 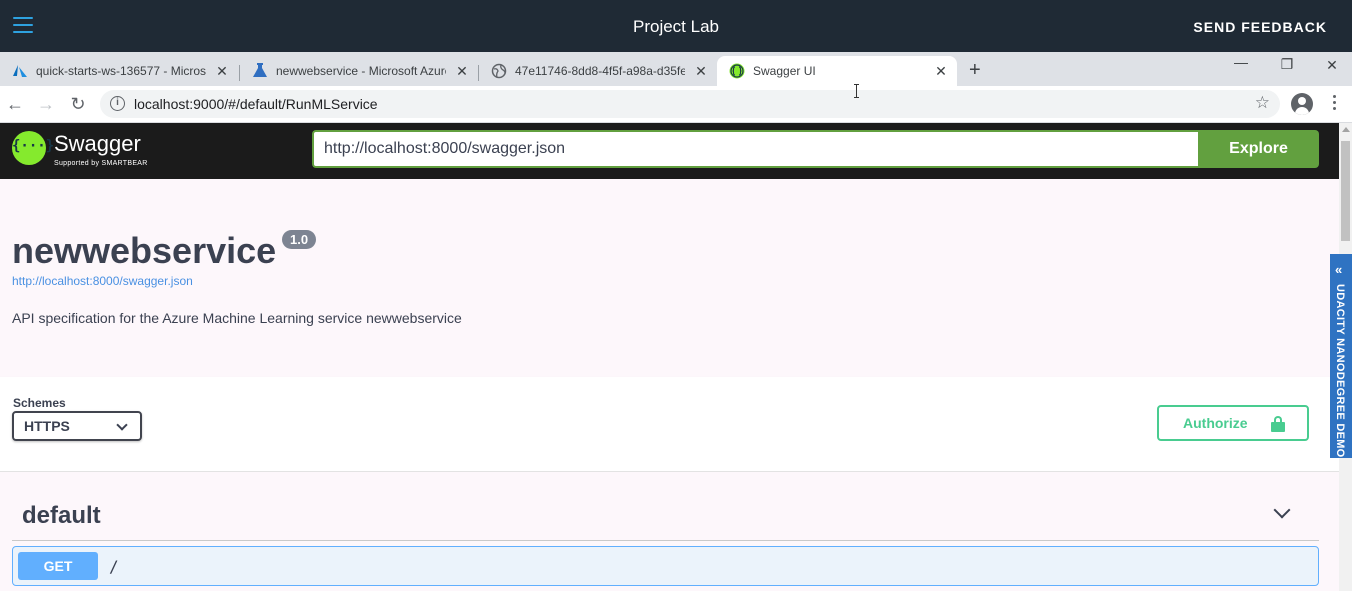 I want to click on text-cursor-icon, so click(x=856, y=91).